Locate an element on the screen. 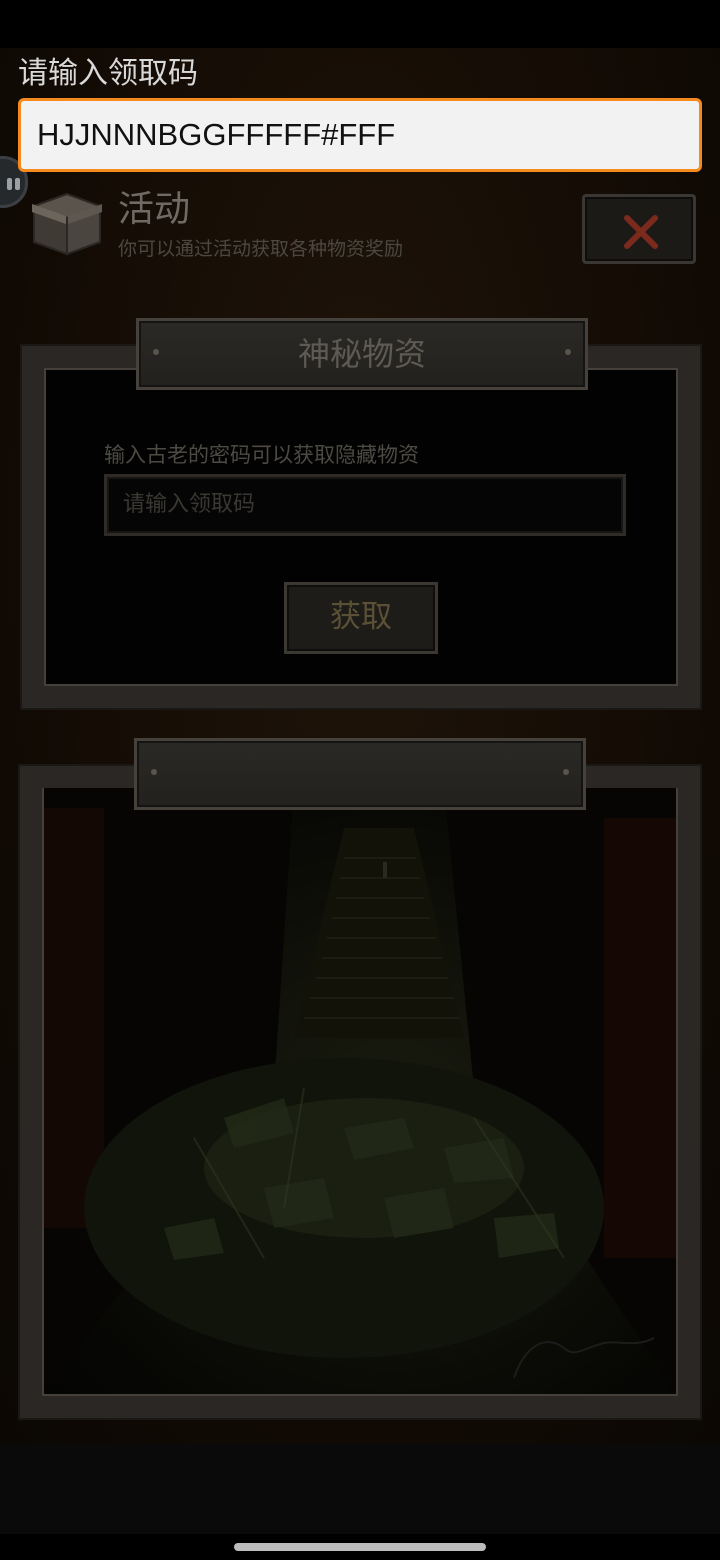 This screenshot has height=1560, width=720. mystery-supplies-title: 神秘物资 is located at coordinates (361, 354).